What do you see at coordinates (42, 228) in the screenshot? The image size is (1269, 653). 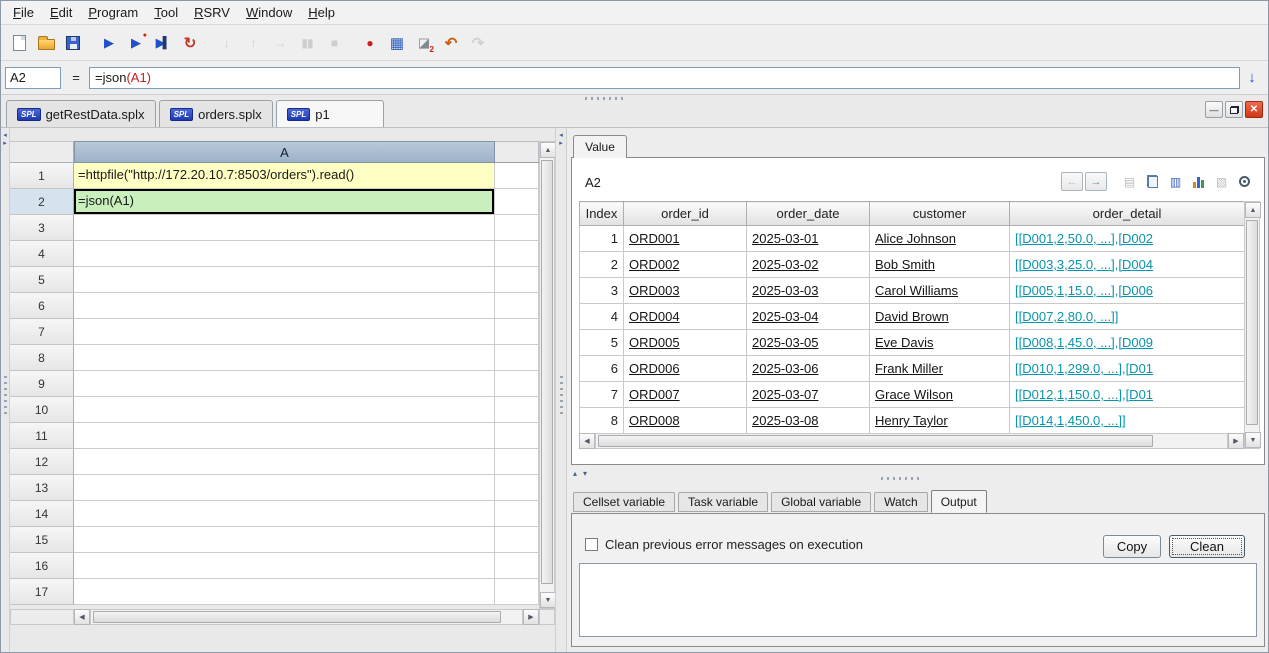 I see `row-header: 3` at bounding box center [42, 228].